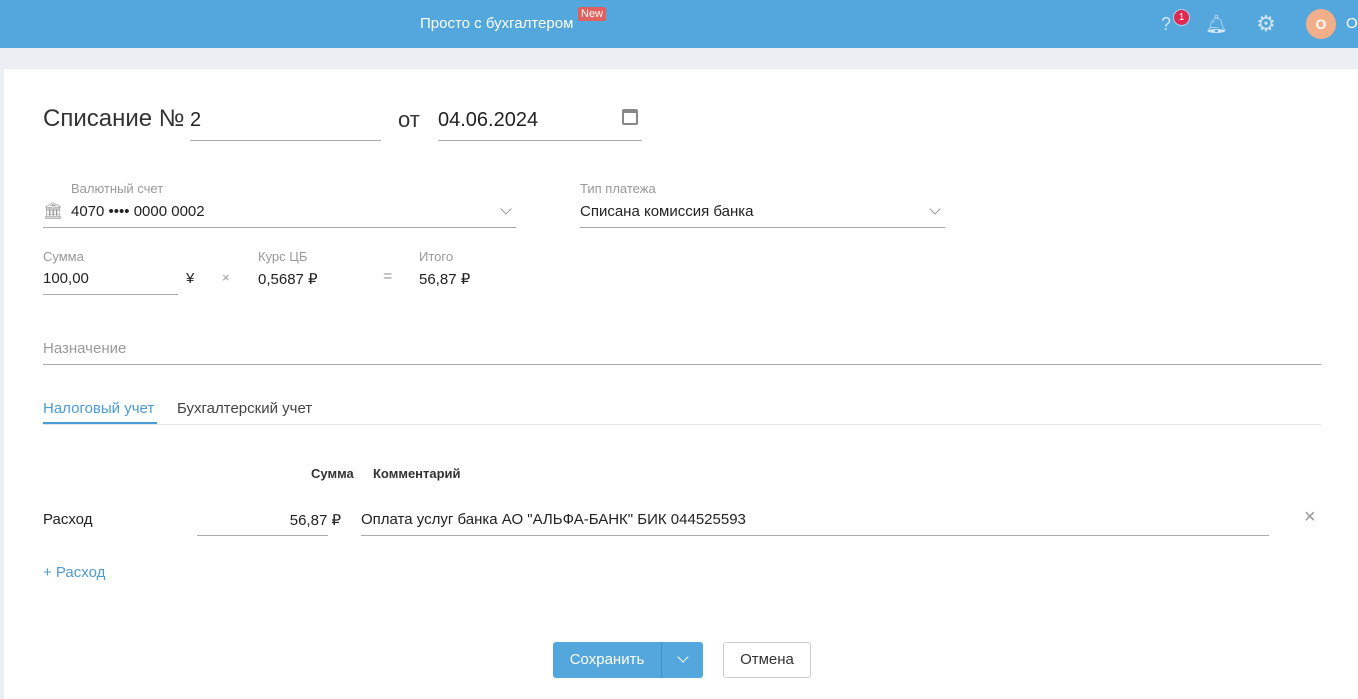 This screenshot has width=1358, height=699. Describe the element at coordinates (388, 276) in the screenshot. I see `equals-sign: =` at that location.